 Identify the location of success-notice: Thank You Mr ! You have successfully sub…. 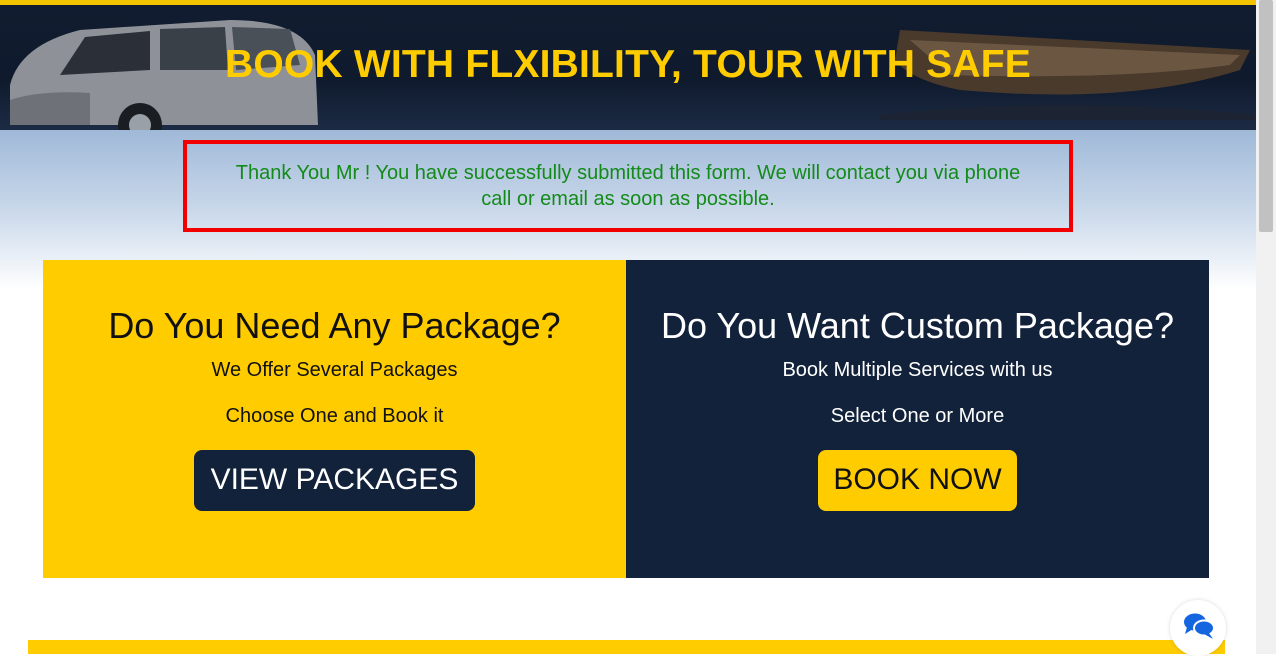
(628, 186).